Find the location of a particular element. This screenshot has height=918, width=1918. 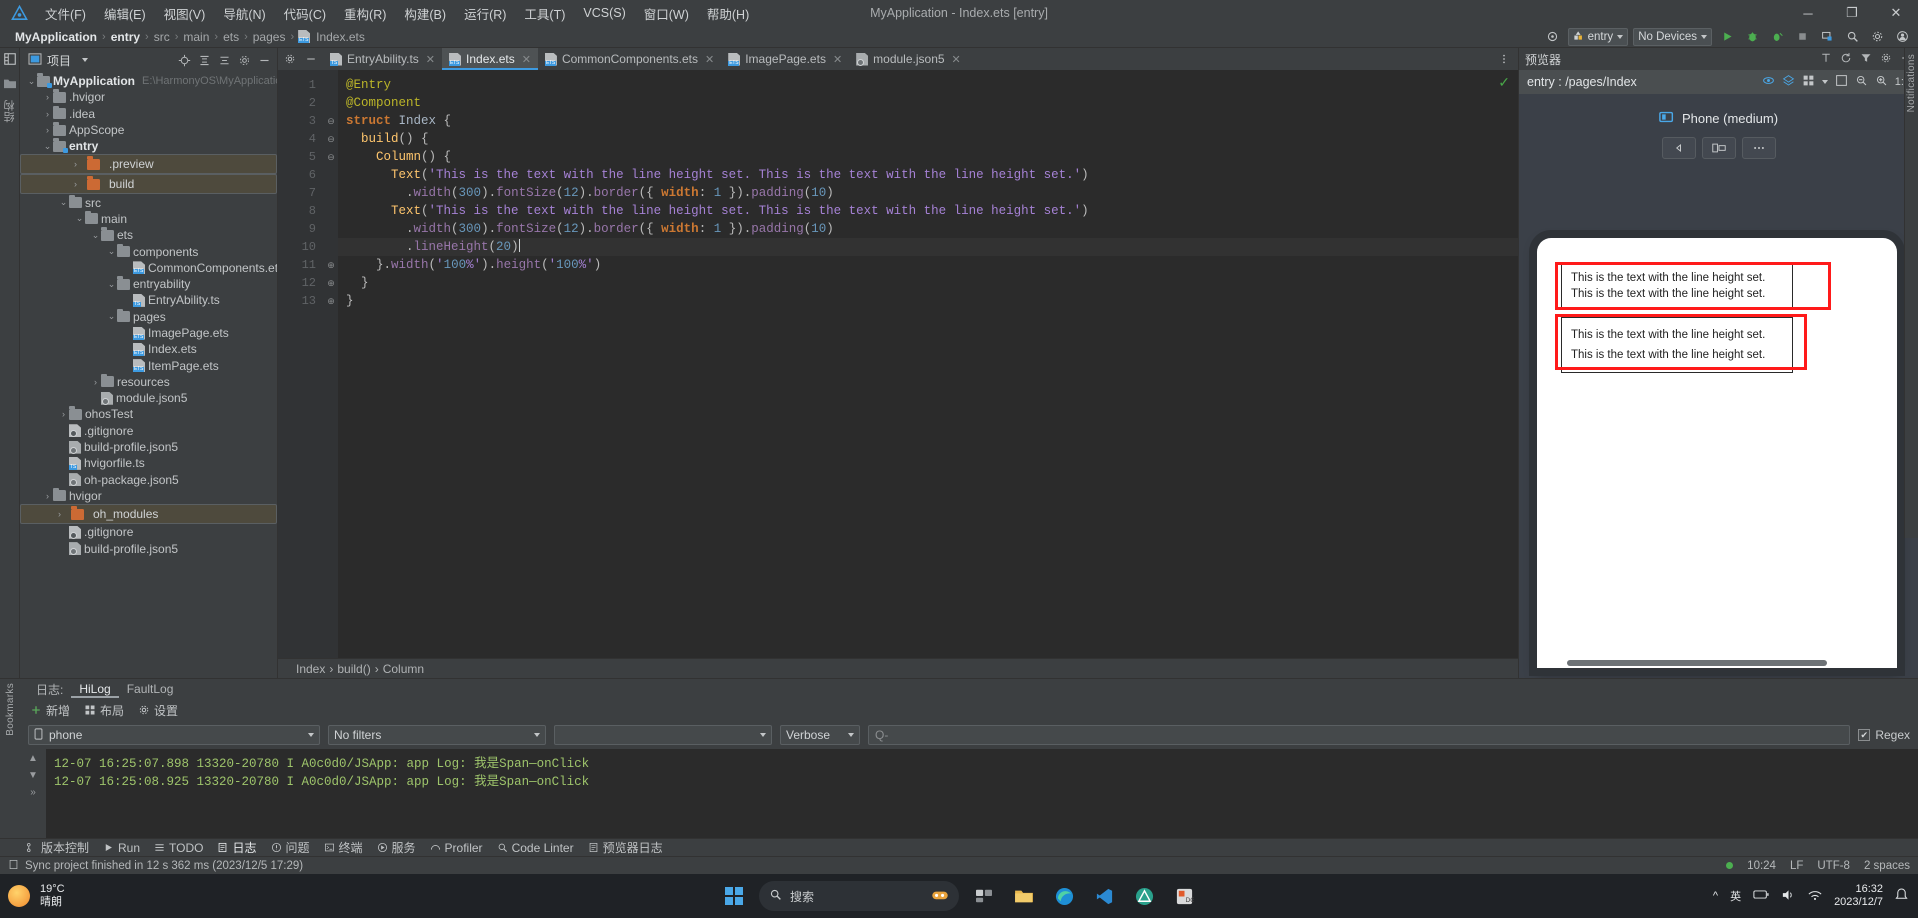

menu-edit: 编辑(E) is located at coordinates (125, 13).